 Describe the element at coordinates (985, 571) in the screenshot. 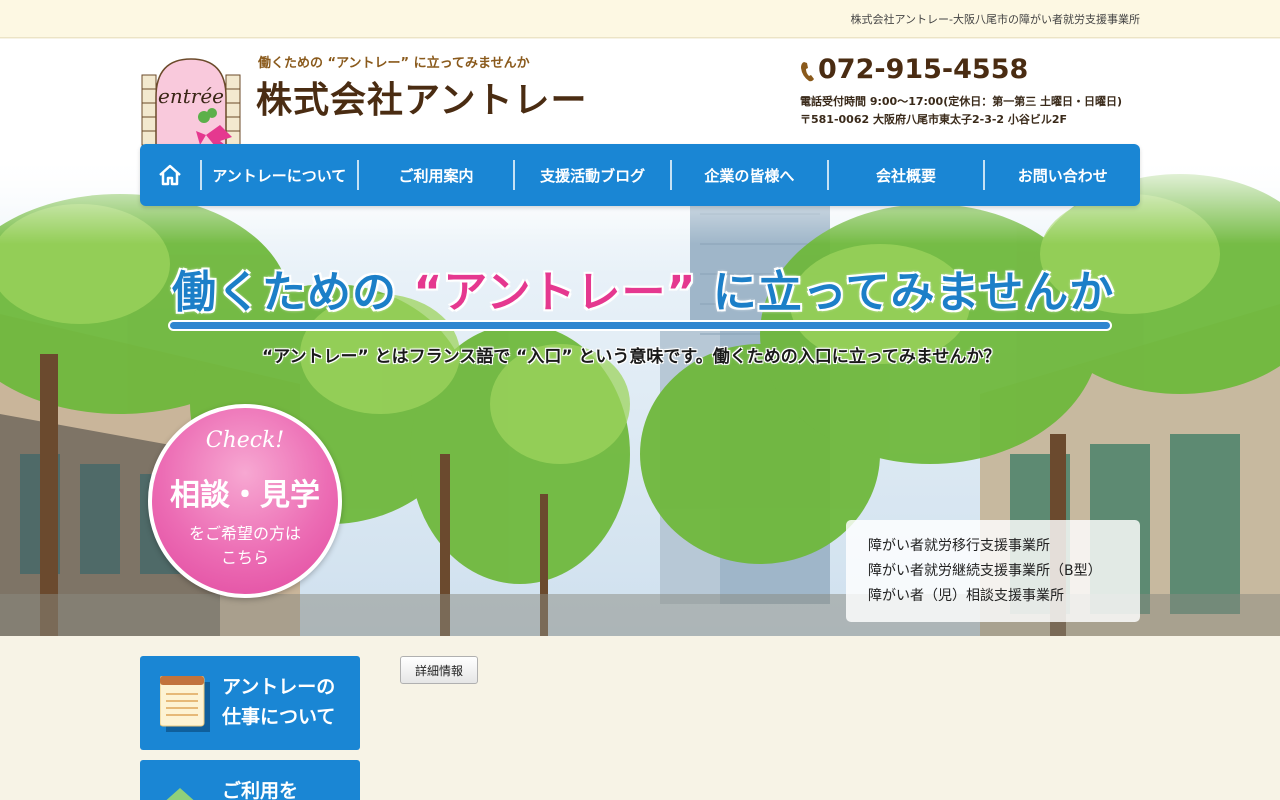

I see `service-item: 障がい者就労継続支援事業所（B型）` at that location.